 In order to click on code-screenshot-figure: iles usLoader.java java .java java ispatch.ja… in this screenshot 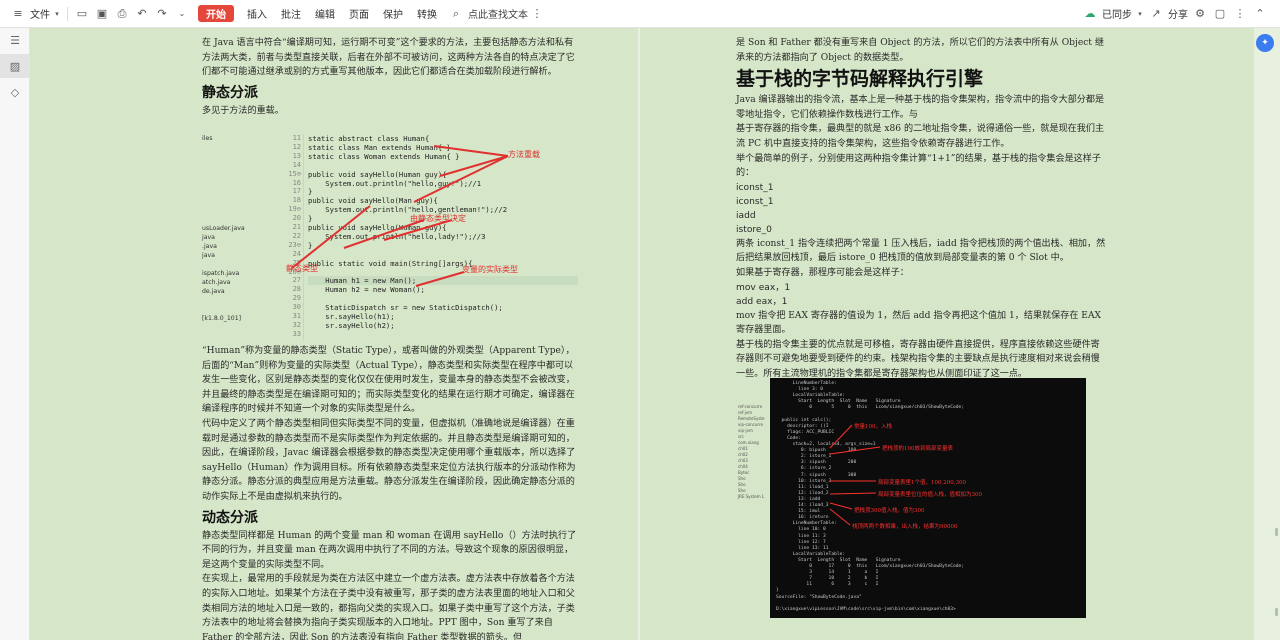, I will do `click(390, 237)`.